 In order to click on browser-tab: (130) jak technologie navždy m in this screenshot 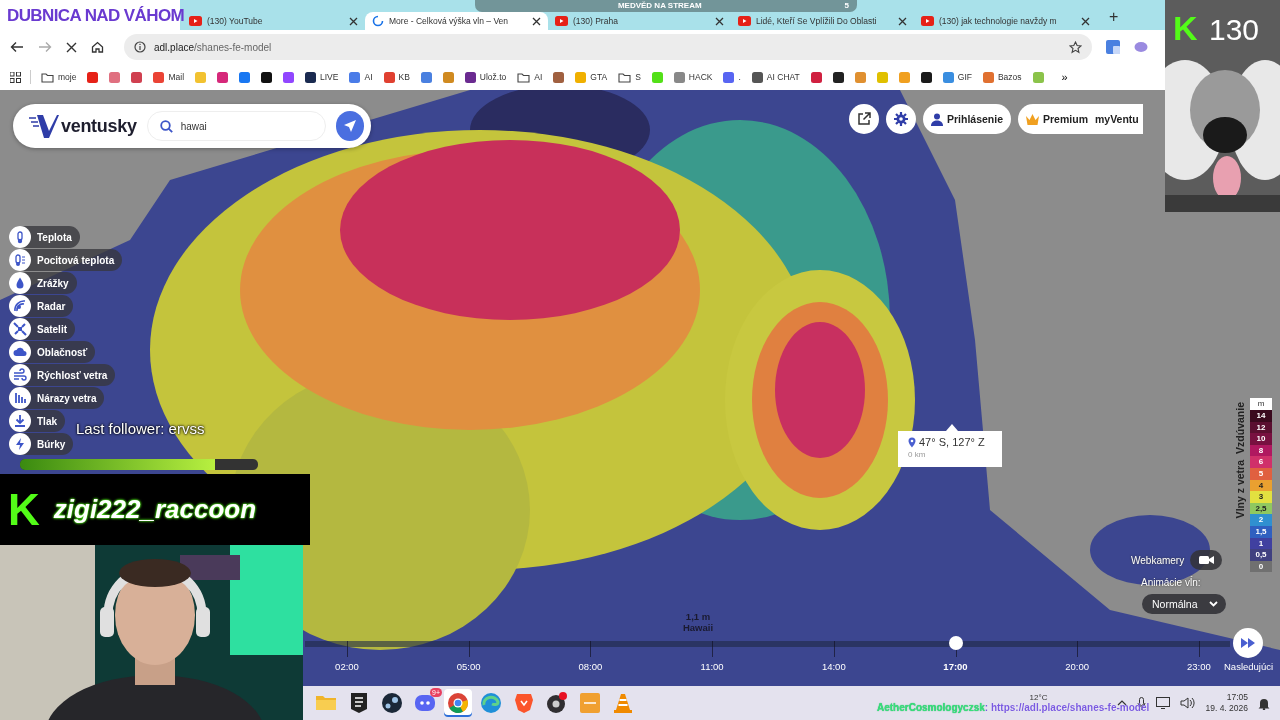, I will do `click(1005, 21)`.